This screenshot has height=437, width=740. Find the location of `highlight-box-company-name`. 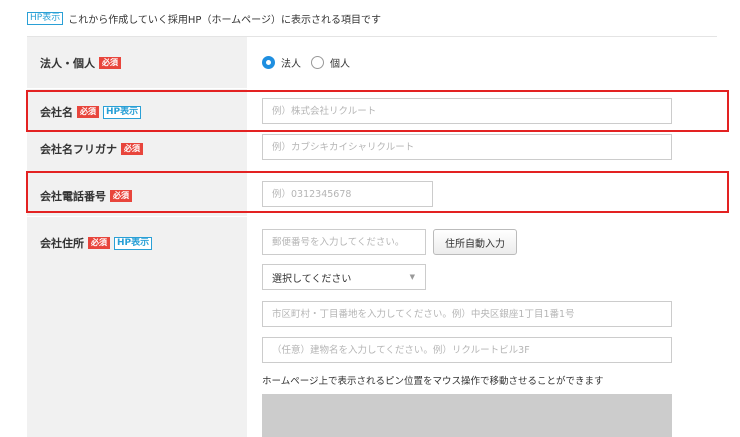

highlight-box-company-name is located at coordinates (377, 111).